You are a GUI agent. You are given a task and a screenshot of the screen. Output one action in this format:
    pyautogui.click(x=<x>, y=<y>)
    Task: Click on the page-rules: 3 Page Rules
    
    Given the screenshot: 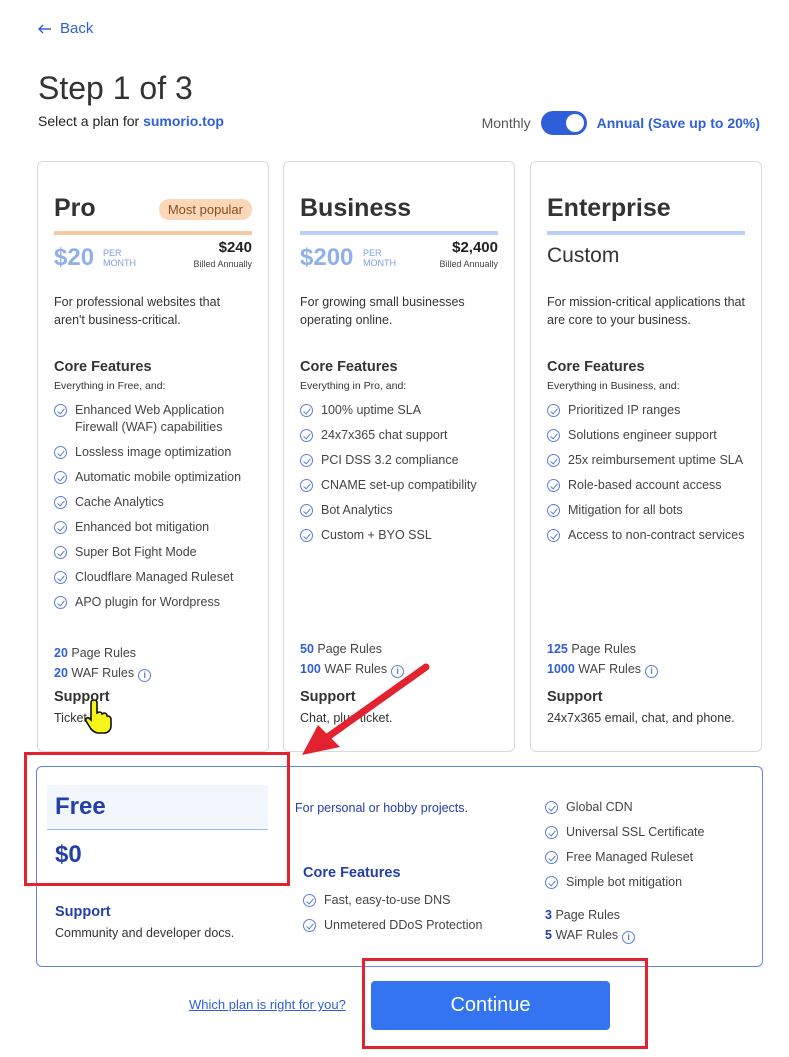 What is the action you would take?
    pyautogui.click(x=582, y=915)
    